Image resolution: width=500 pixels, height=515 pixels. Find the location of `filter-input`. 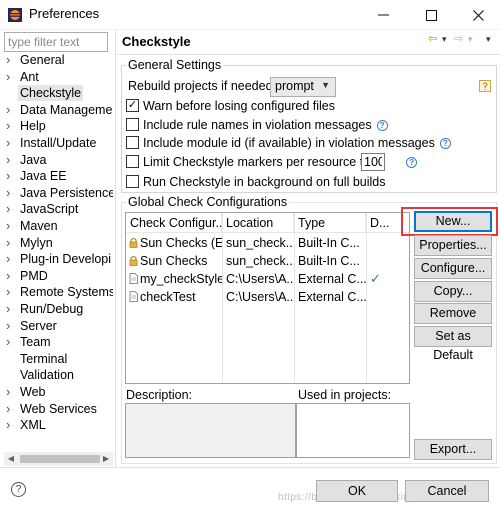

filter-input is located at coordinates (56, 42).